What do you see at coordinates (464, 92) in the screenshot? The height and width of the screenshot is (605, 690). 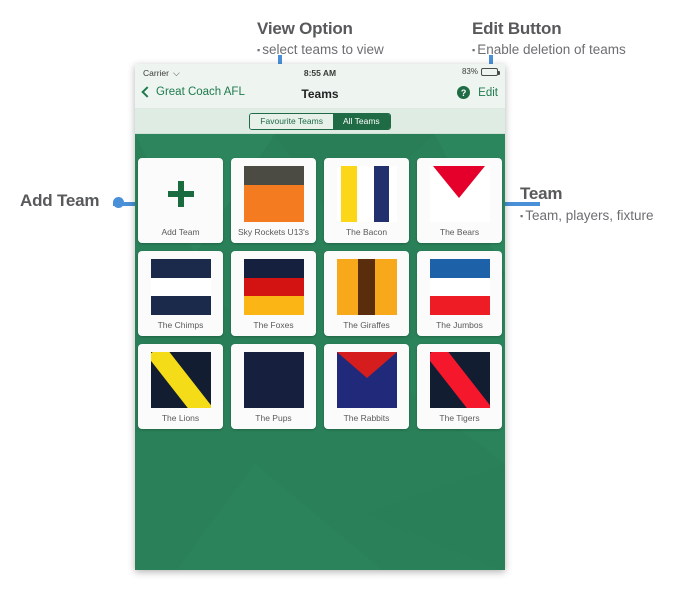 I see `help-icon: ?` at bounding box center [464, 92].